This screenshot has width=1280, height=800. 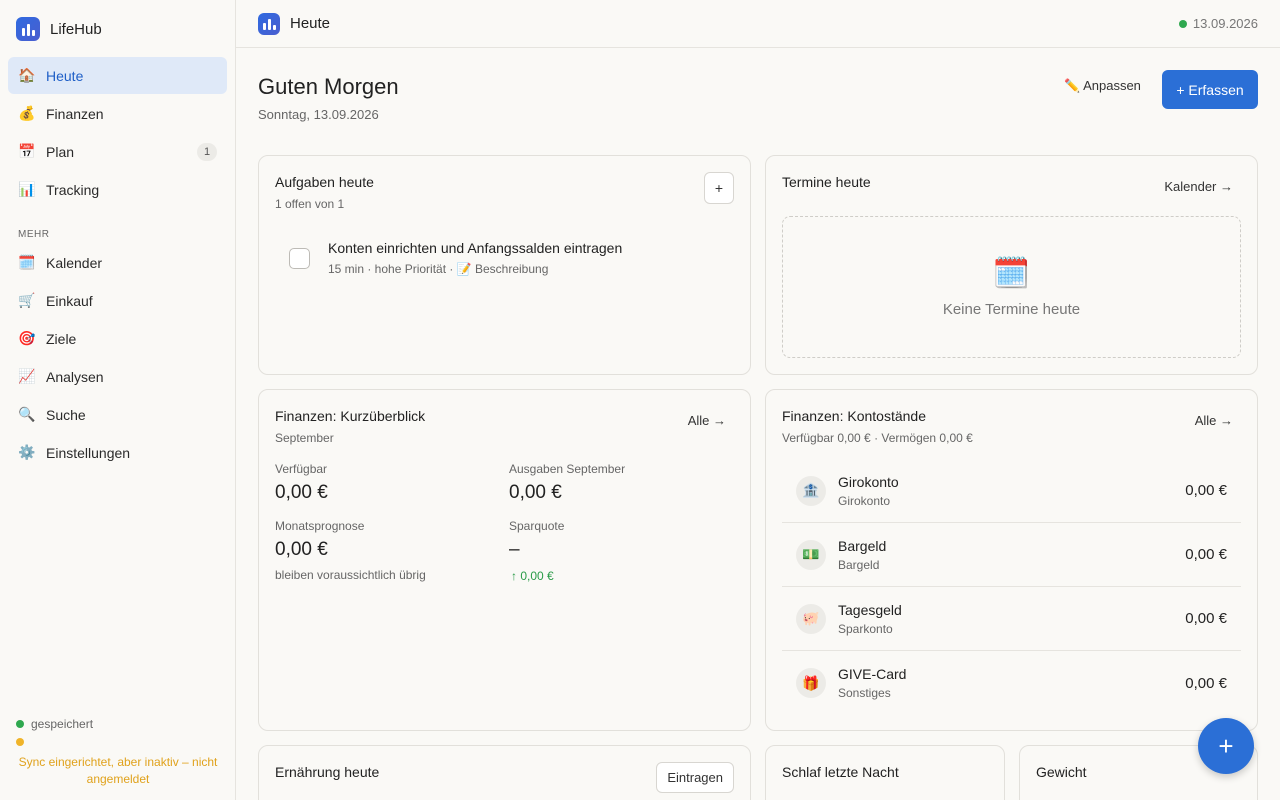 What do you see at coordinates (438, 269) in the screenshot?
I see `task-meta: 15 min · hohe Priorität · 📝 Beschreibung` at bounding box center [438, 269].